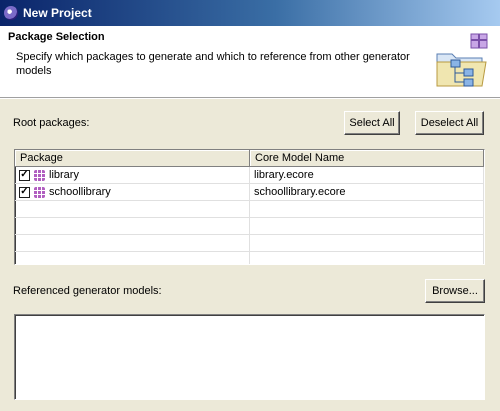  Describe the element at coordinates (11, 13) in the screenshot. I see `eclipse-icon` at that location.